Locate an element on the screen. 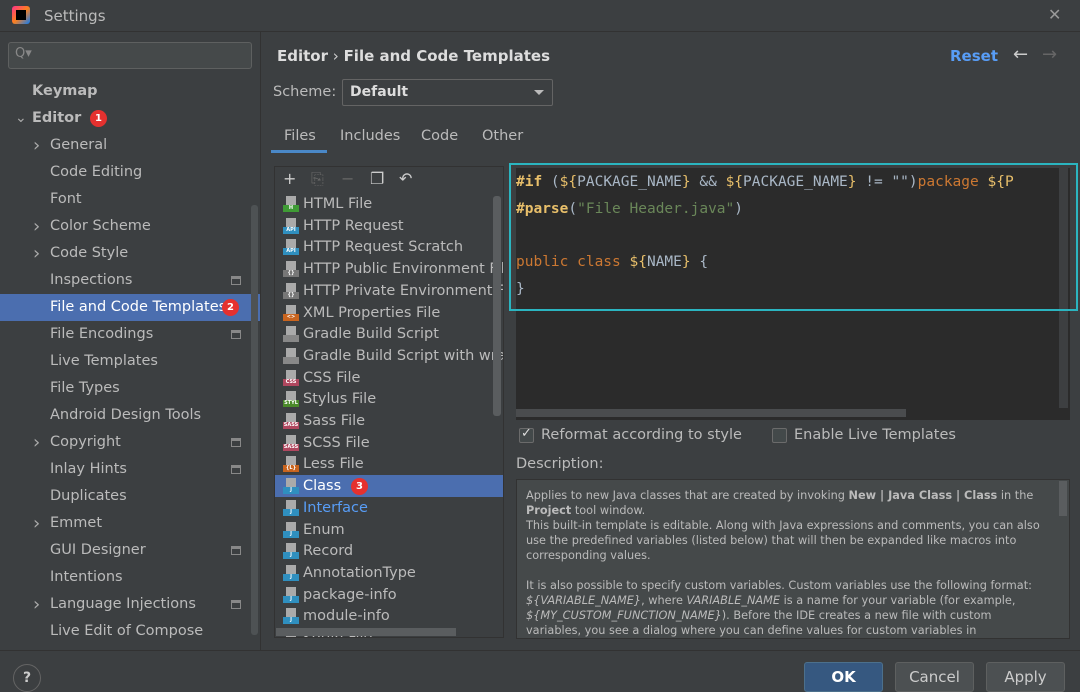 This screenshot has height=692, width=1080. file-type-icon: SASS is located at coordinates (291, 442).